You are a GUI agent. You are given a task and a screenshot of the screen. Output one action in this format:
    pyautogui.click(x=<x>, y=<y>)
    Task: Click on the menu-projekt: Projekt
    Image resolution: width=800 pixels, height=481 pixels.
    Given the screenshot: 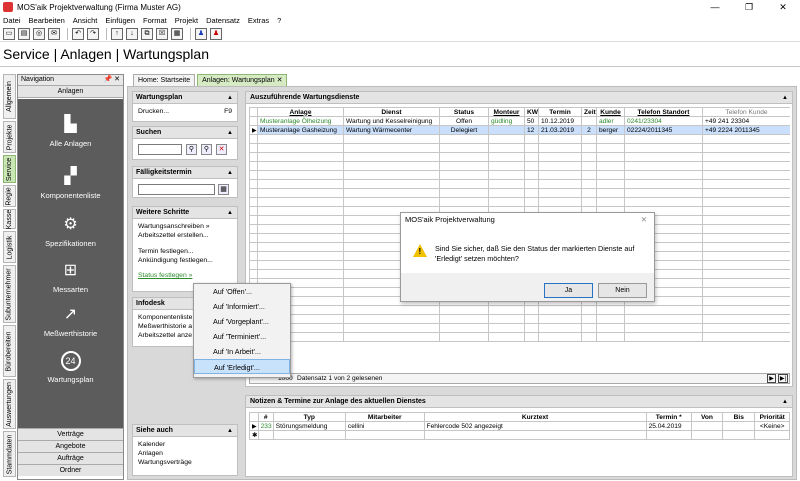 What is the action you would take?
    pyautogui.click(x=186, y=20)
    